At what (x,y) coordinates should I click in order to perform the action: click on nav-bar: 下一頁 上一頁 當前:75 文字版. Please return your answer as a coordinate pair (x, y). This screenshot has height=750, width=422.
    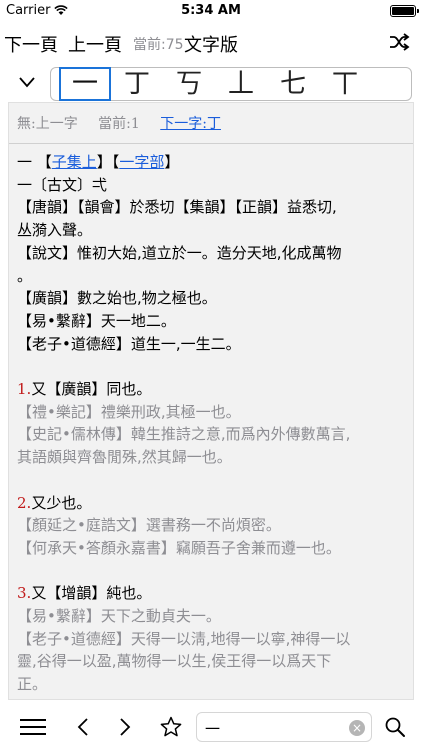
    Looking at the image, I should click on (211, 42).